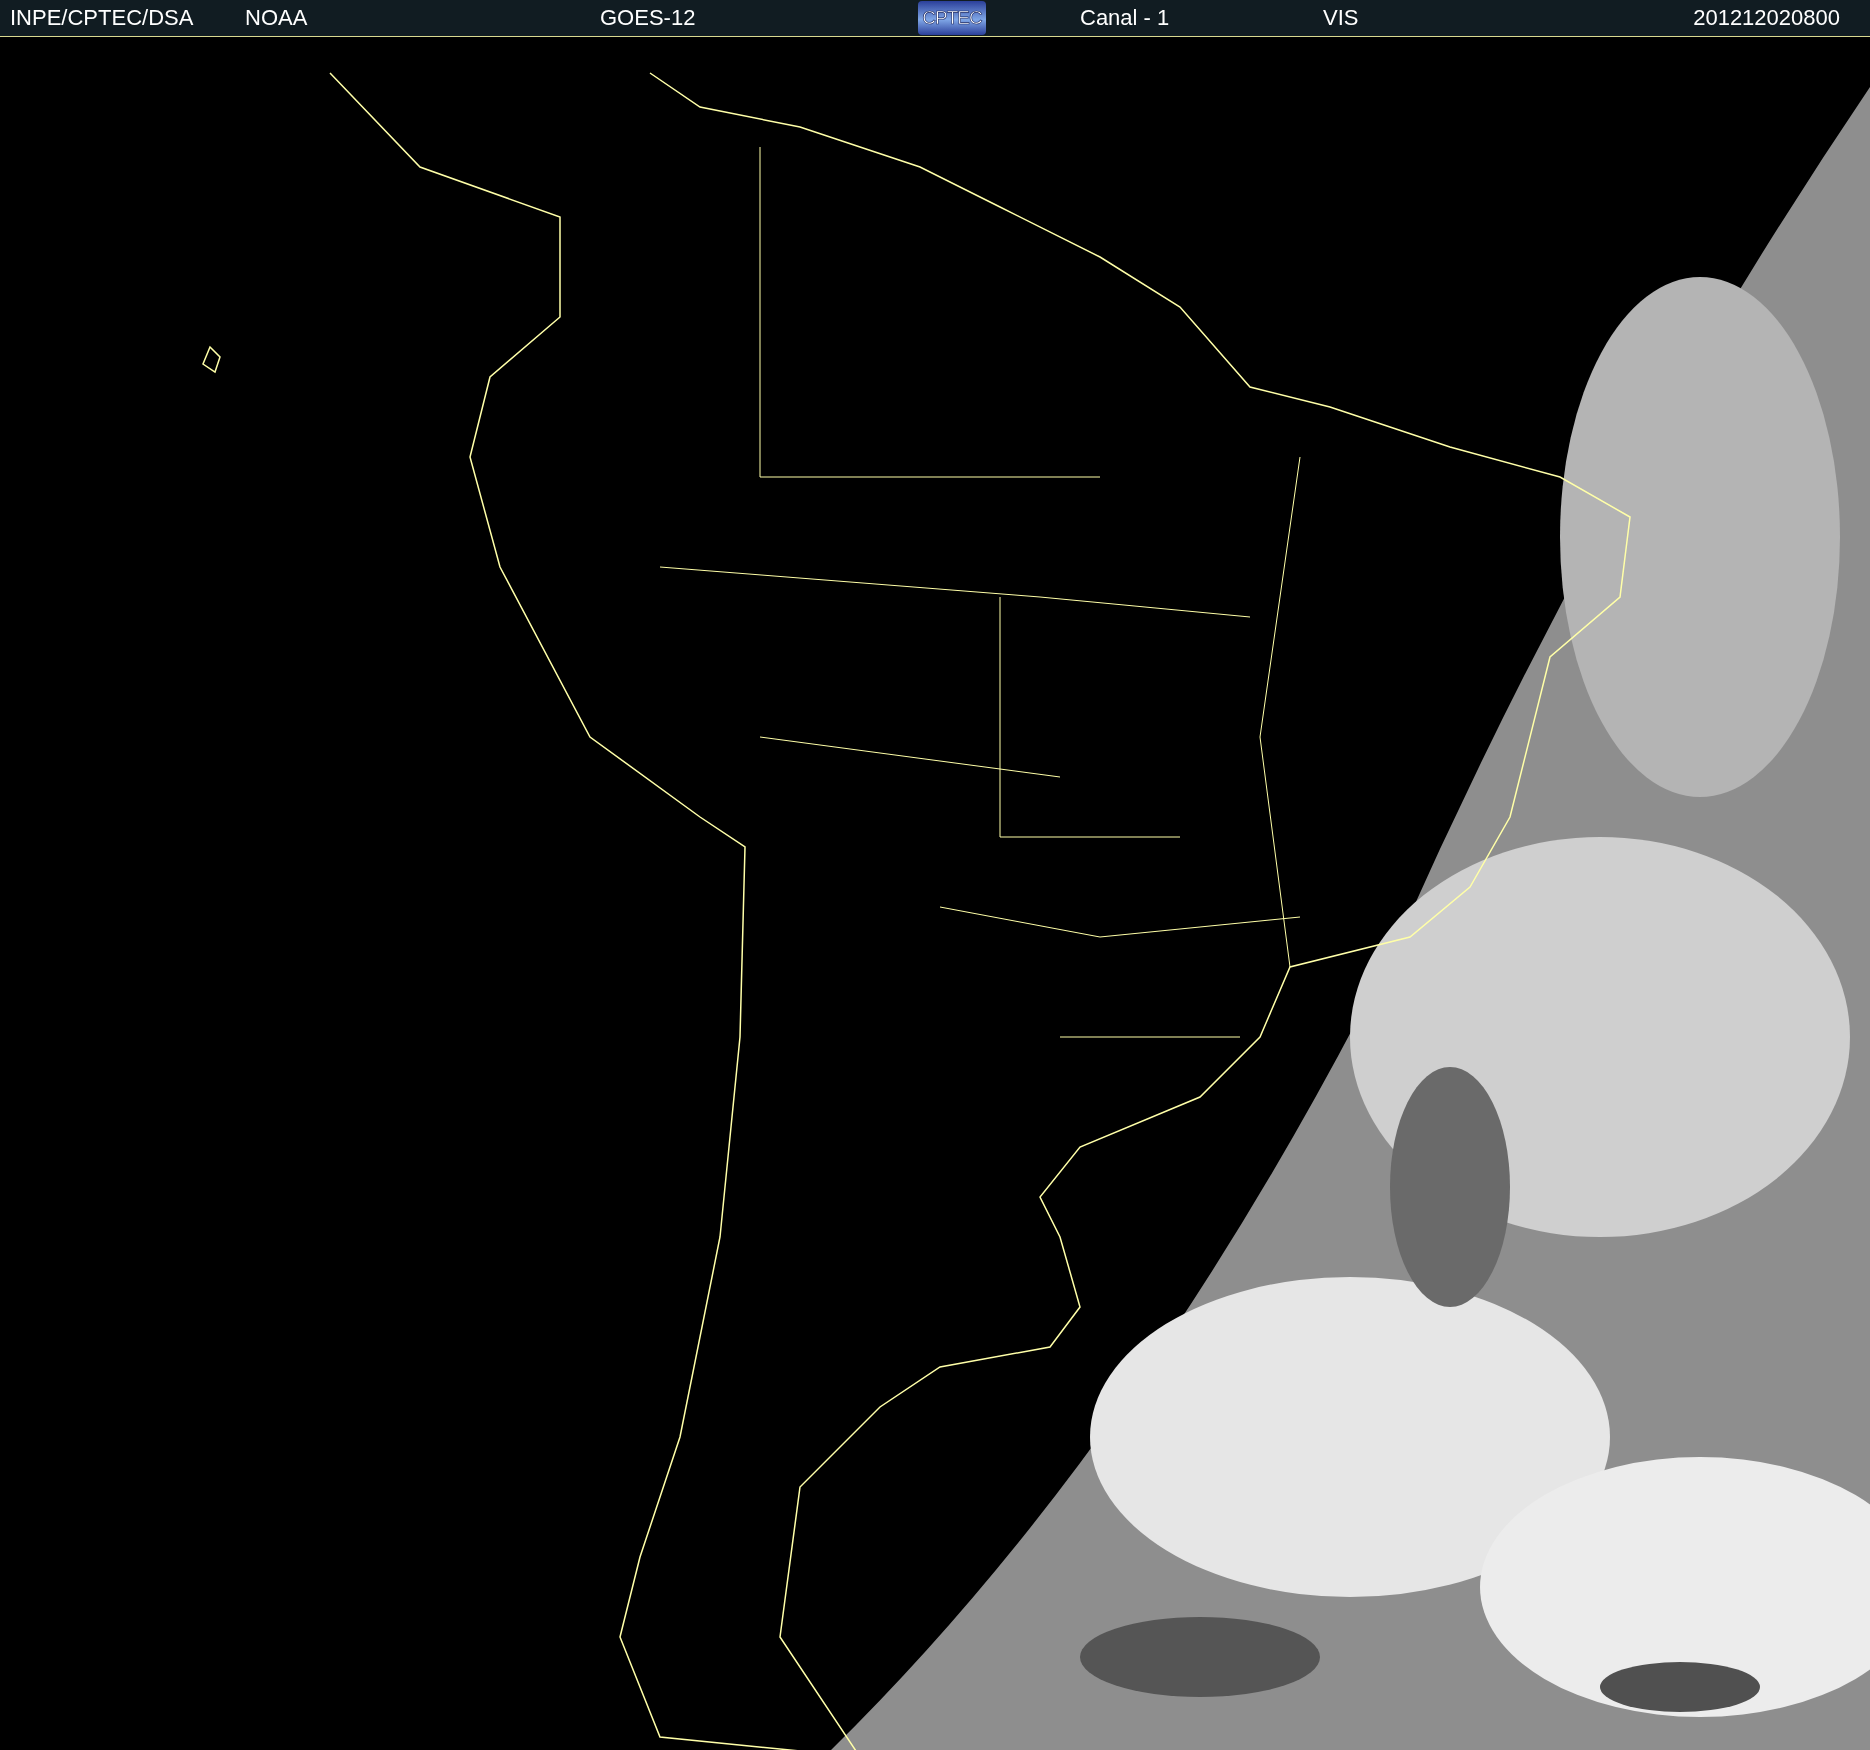  Describe the element at coordinates (102, 18) in the screenshot. I see `header-label: INPE/CPTEC/DSA` at that location.